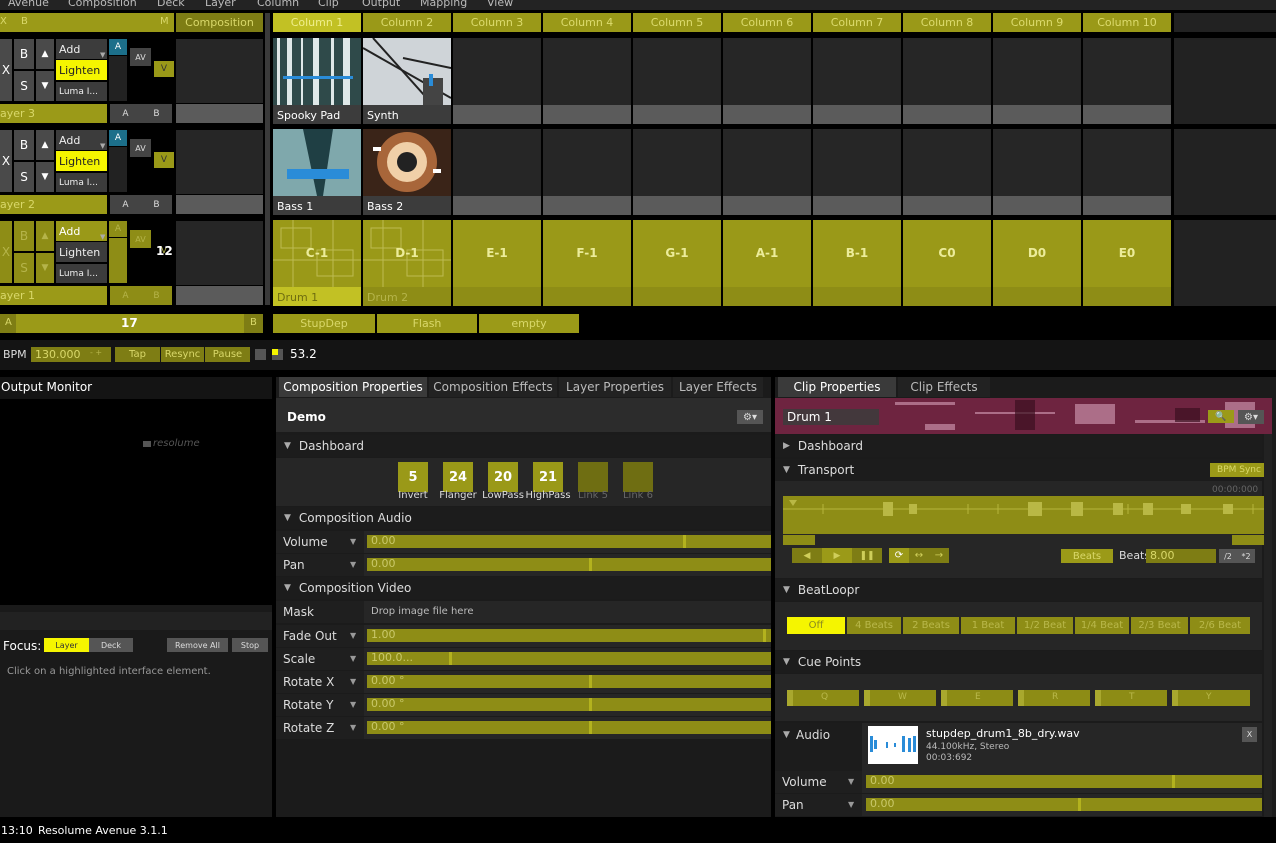 This screenshot has width=1276, height=843. What do you see at coordinates (1102, 625) in the screenshot?
I see `beatloop-button-5: 1/4 Beat` at bounding box center [1102, 625].